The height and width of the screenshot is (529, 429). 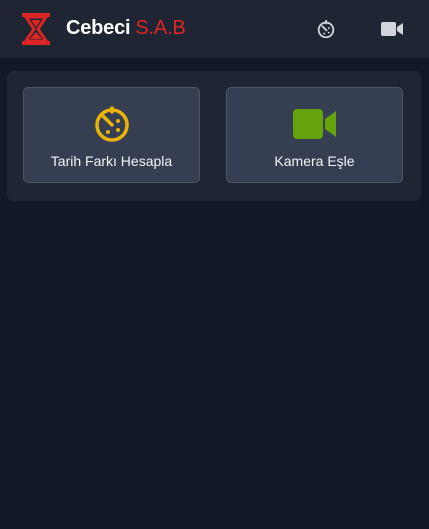 I want to click on date-difference-label: Tarih Farkı Hesapla, so click(x=111, y=161).